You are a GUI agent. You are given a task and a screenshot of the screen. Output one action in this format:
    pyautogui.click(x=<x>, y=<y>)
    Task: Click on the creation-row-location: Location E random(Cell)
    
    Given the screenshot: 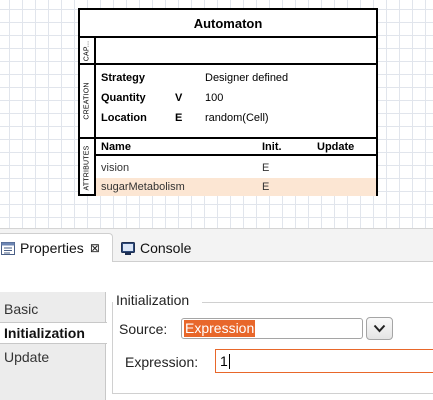 What is the action you would take?
    pyautogui.click(x=238, y=118)
    